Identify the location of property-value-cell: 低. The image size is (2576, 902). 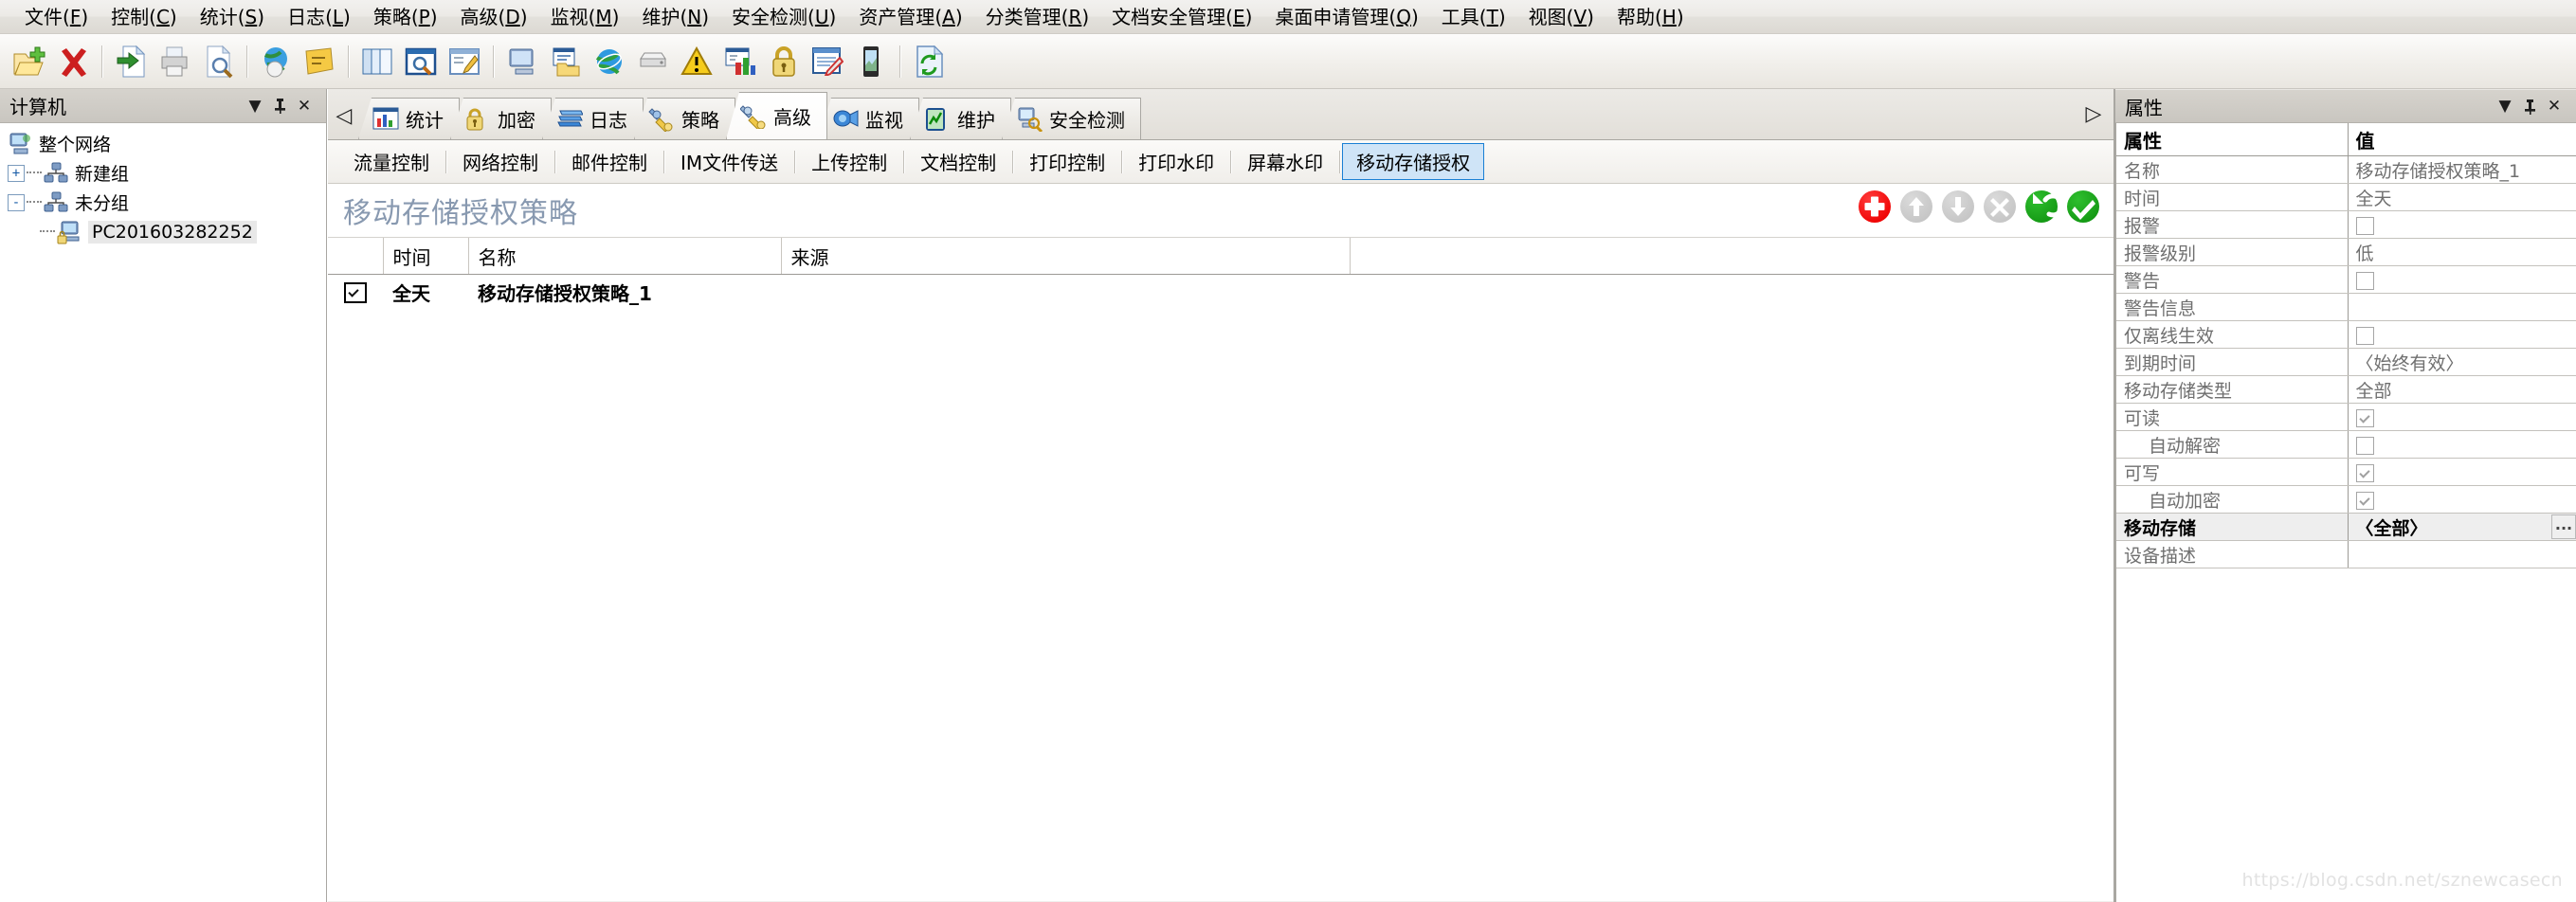
(2462, 252).